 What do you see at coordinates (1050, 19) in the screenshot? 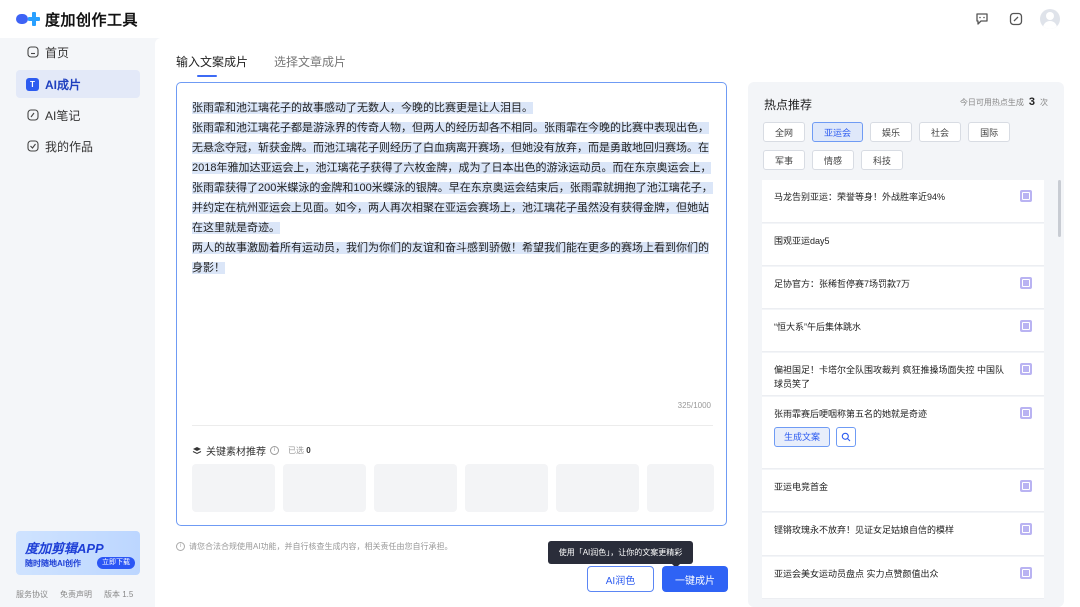
I see `user-avatar` at bounding box center [1050, 19].